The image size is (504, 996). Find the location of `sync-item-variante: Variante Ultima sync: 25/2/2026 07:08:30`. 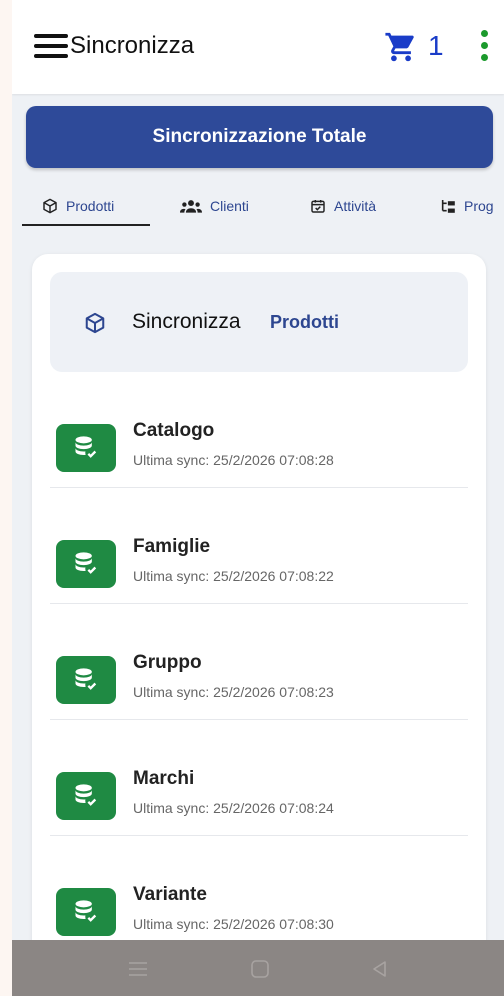

sync-item-variante: Variante Ultima sync: 25/2/2026 07:08:30 is located at coordinates (259, 888).